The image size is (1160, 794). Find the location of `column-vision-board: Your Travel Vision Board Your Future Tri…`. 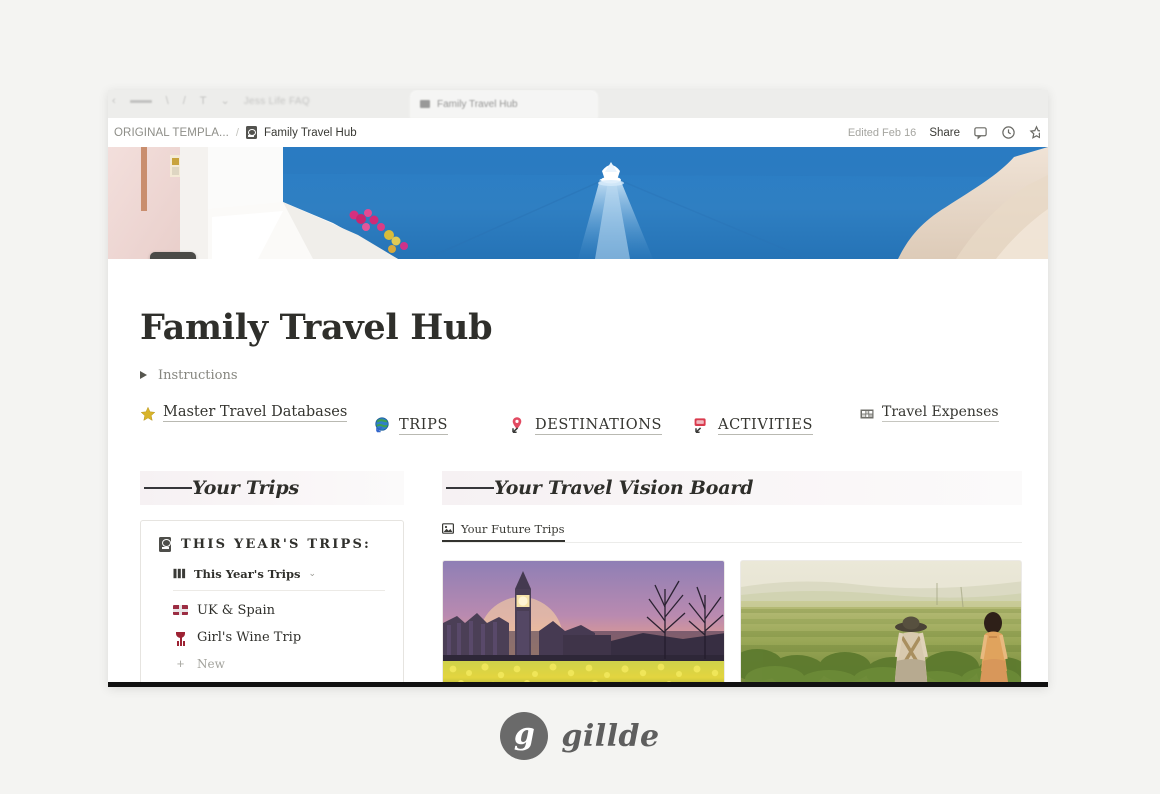

column-vision-board: Your Travel Vision Board Your Future Tri… is located at coordinates (732, 578).